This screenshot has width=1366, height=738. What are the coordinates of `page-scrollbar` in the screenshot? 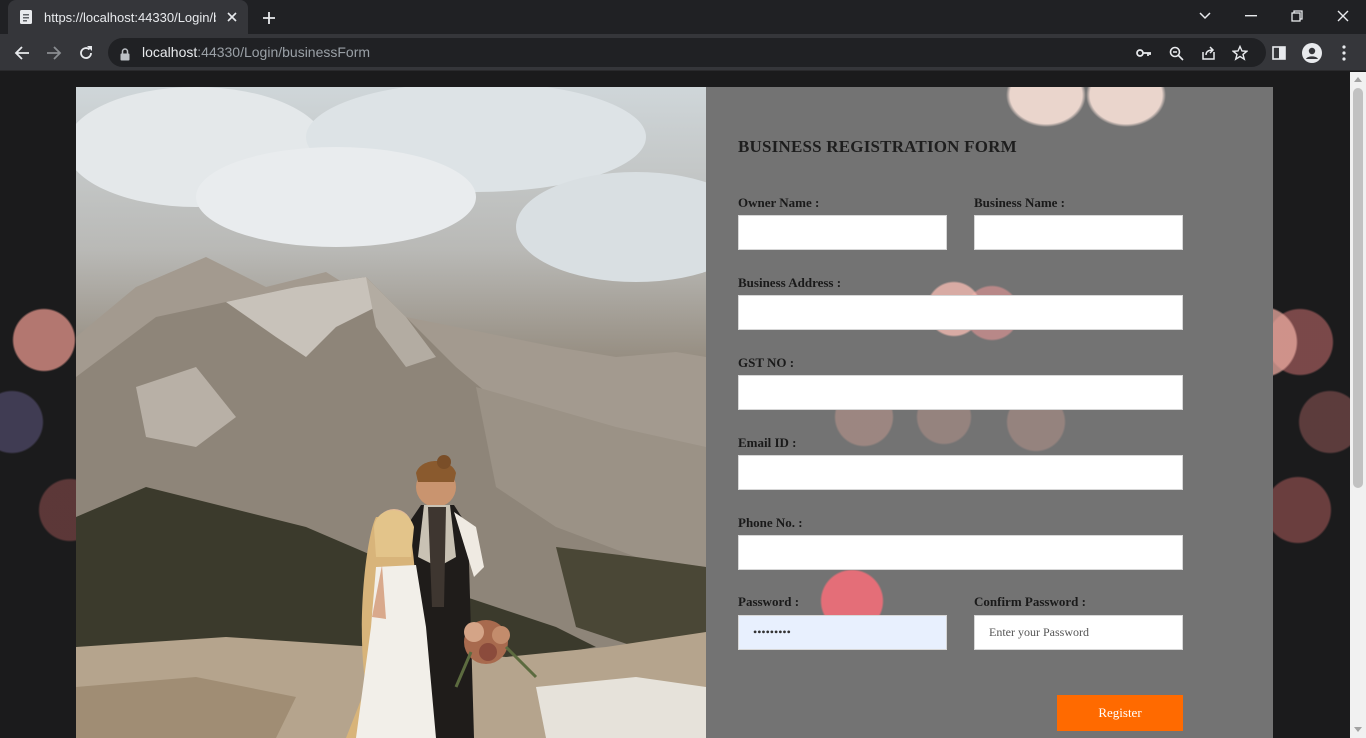 It's located at (1358, 405).